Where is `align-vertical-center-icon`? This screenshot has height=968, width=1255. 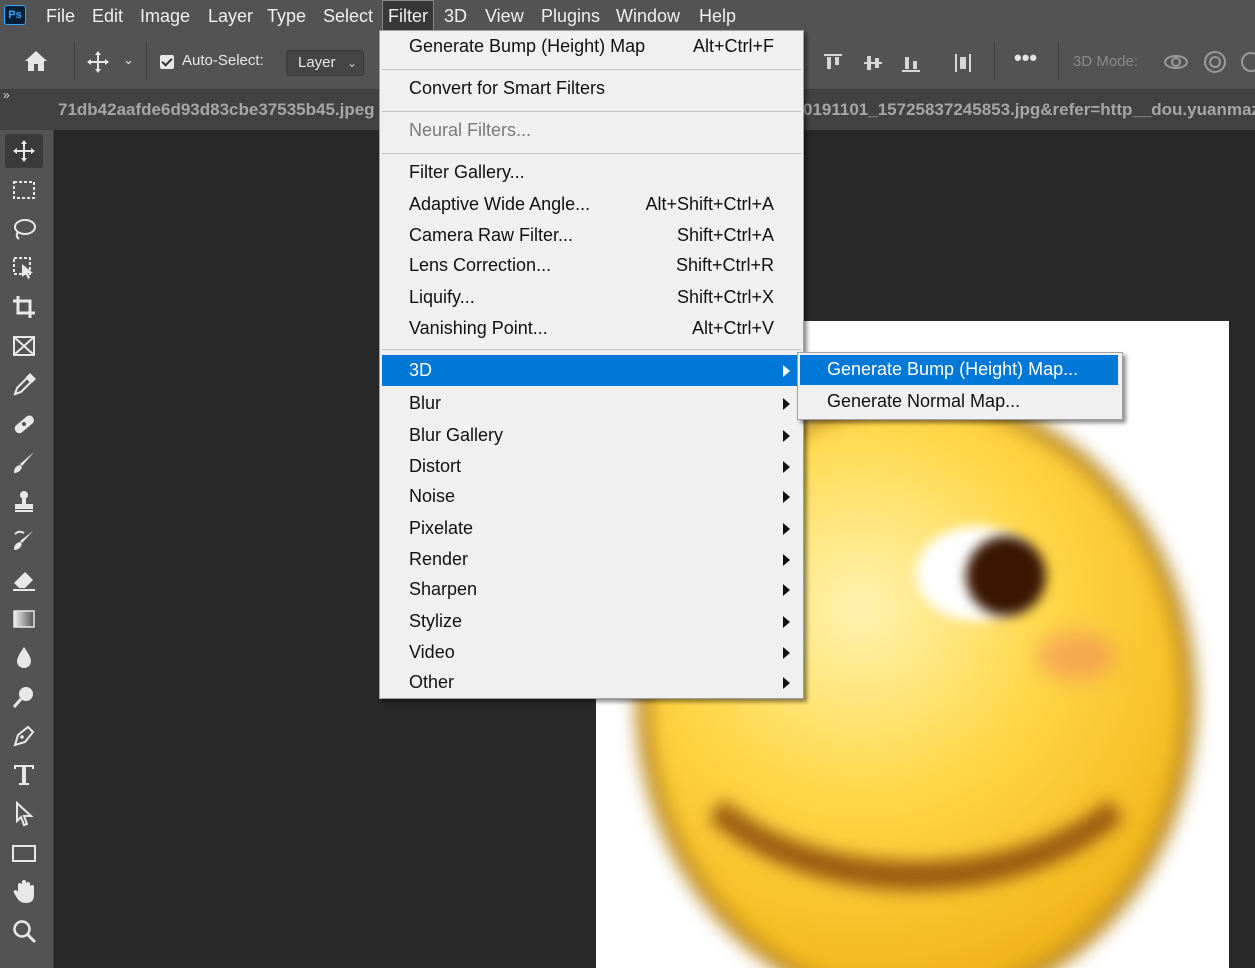 align-vertical-center-icon is located at coordinates (873, 63).